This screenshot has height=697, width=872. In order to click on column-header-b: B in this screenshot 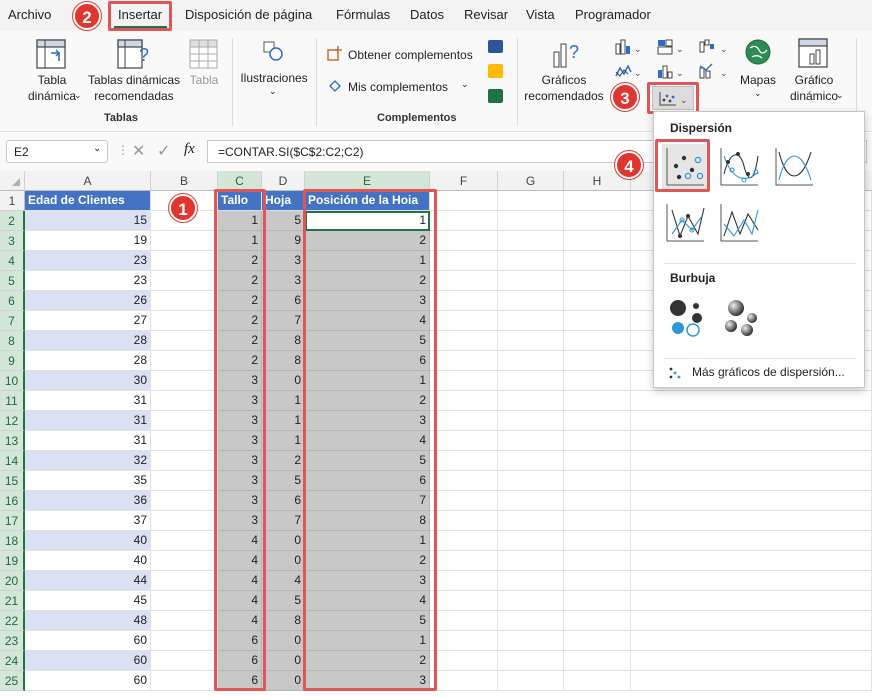, I will do `click(184, 181)`.